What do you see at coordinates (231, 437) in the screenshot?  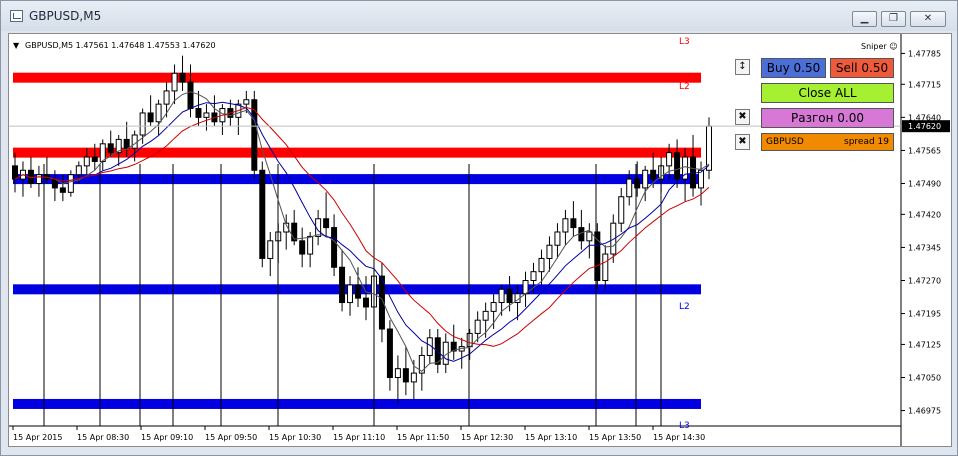 I see `time-tick-label: 15 Apr 09:50` at bounding box center [231, 437].